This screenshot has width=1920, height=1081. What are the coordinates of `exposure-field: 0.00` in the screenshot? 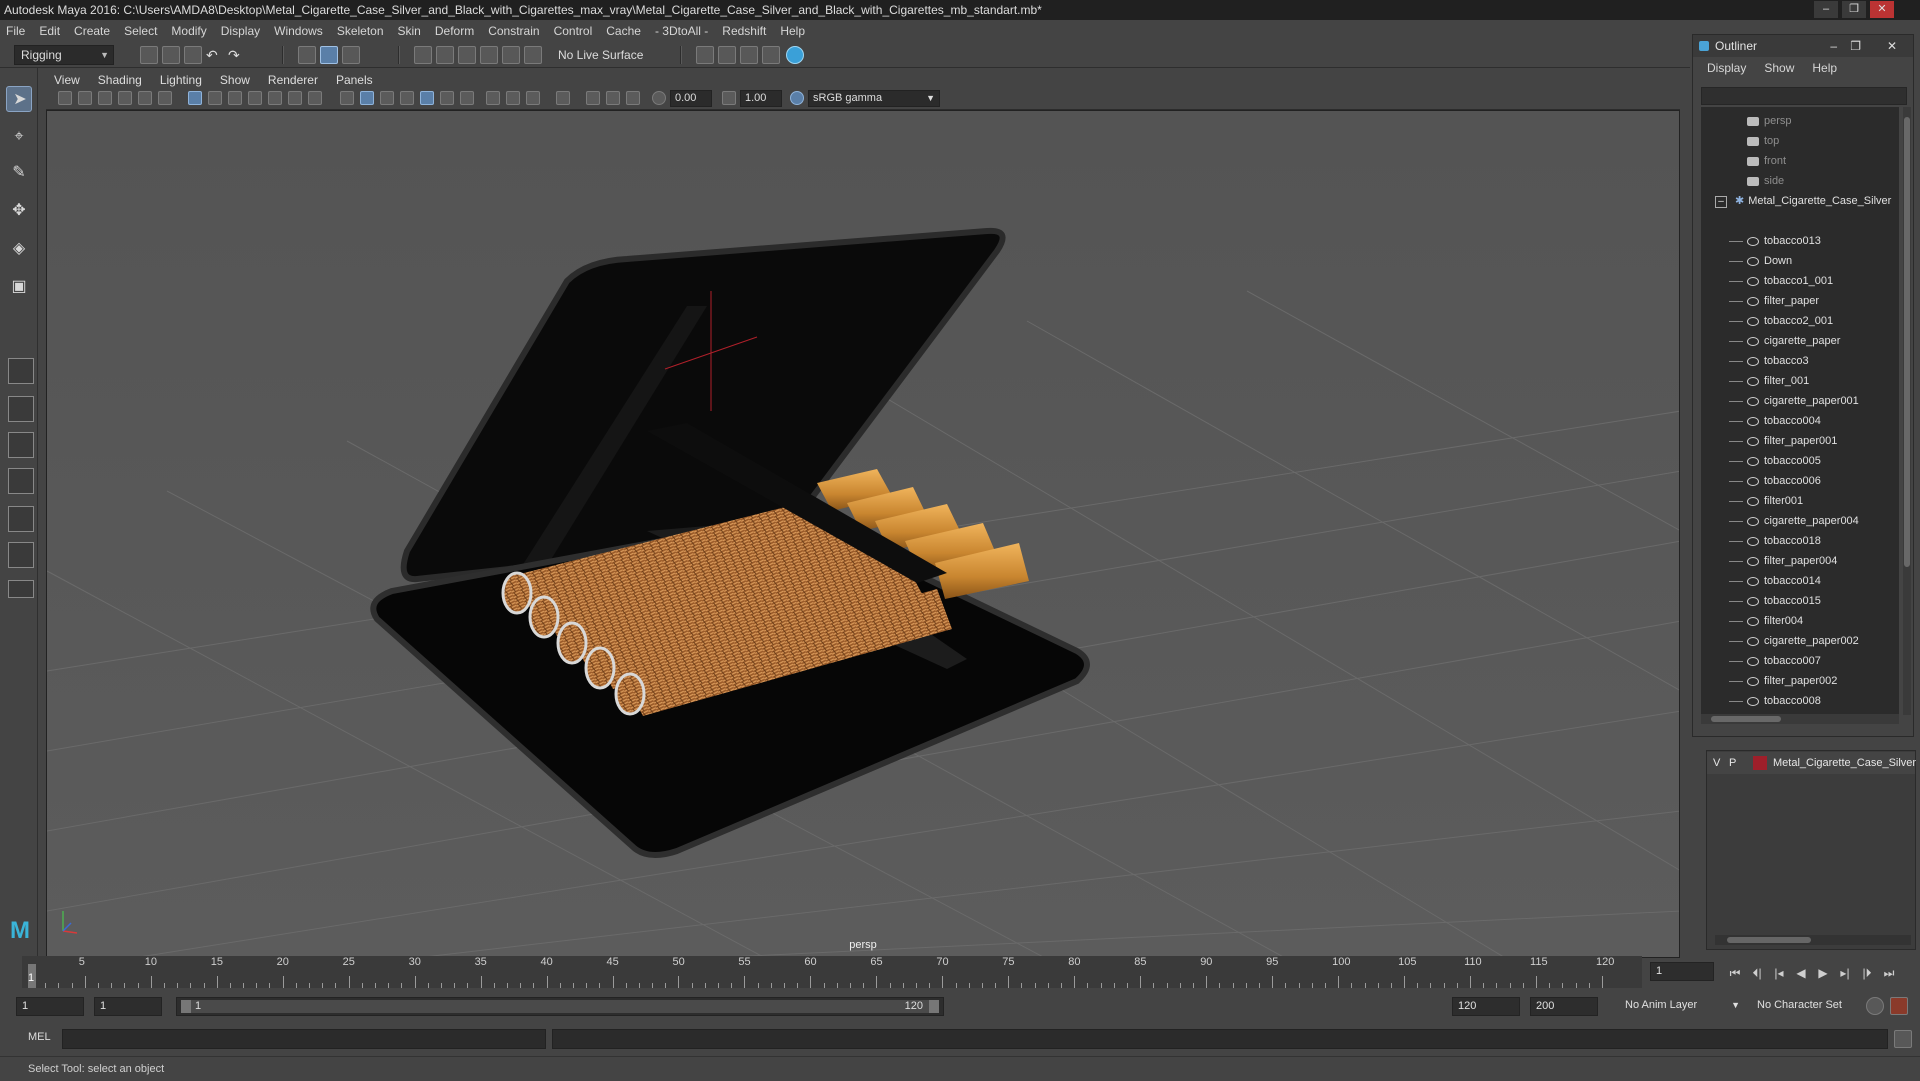 It's located at (691, 98).